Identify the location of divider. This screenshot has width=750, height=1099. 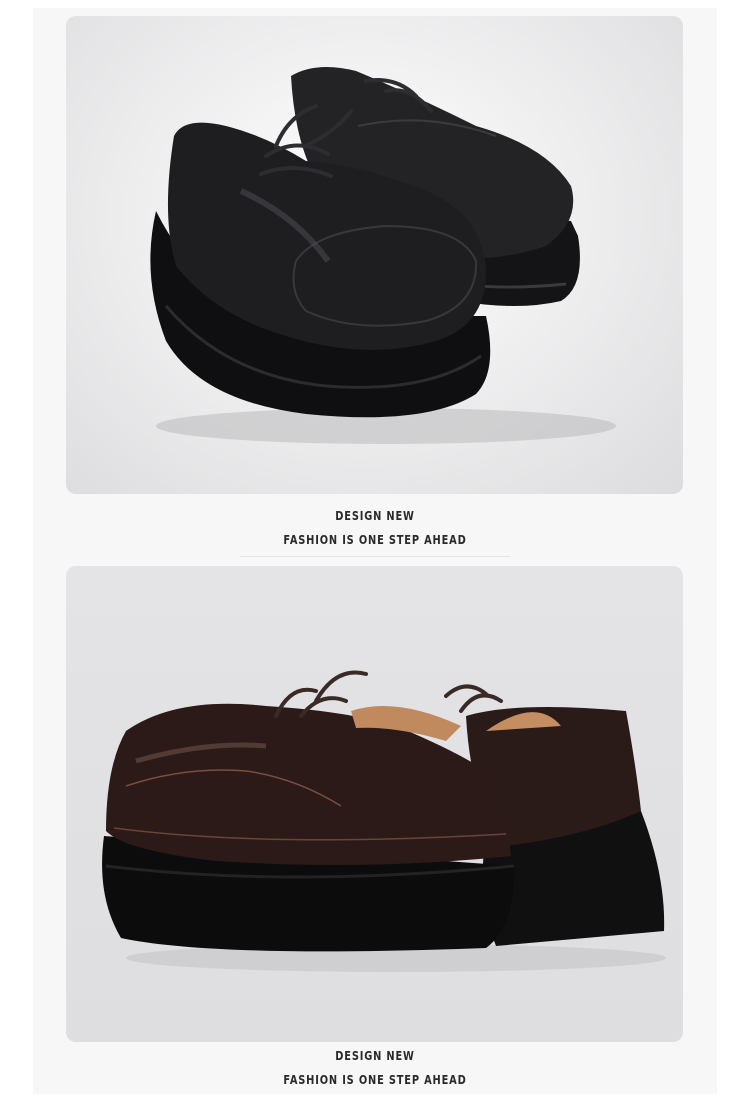
(375, 556).